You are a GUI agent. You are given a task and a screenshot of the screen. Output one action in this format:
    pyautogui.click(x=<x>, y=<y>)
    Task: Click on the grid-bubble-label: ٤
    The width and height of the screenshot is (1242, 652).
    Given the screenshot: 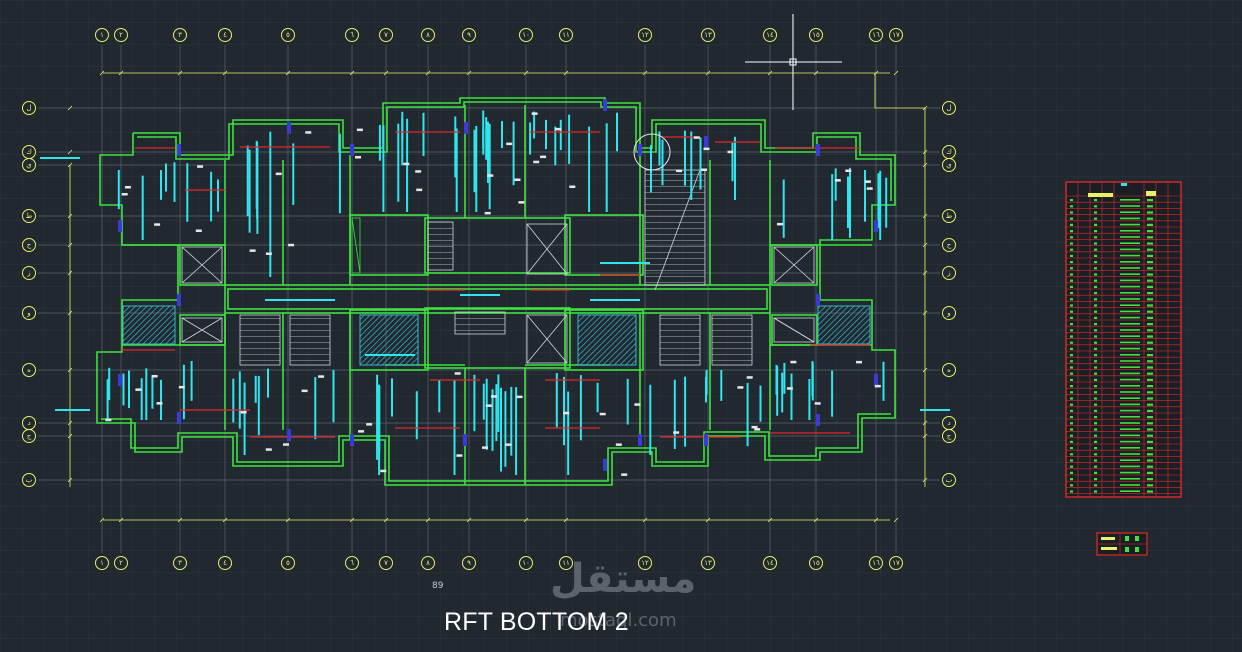 What is the action you would take?
    pyautogui.click(x=225, y=563)
    